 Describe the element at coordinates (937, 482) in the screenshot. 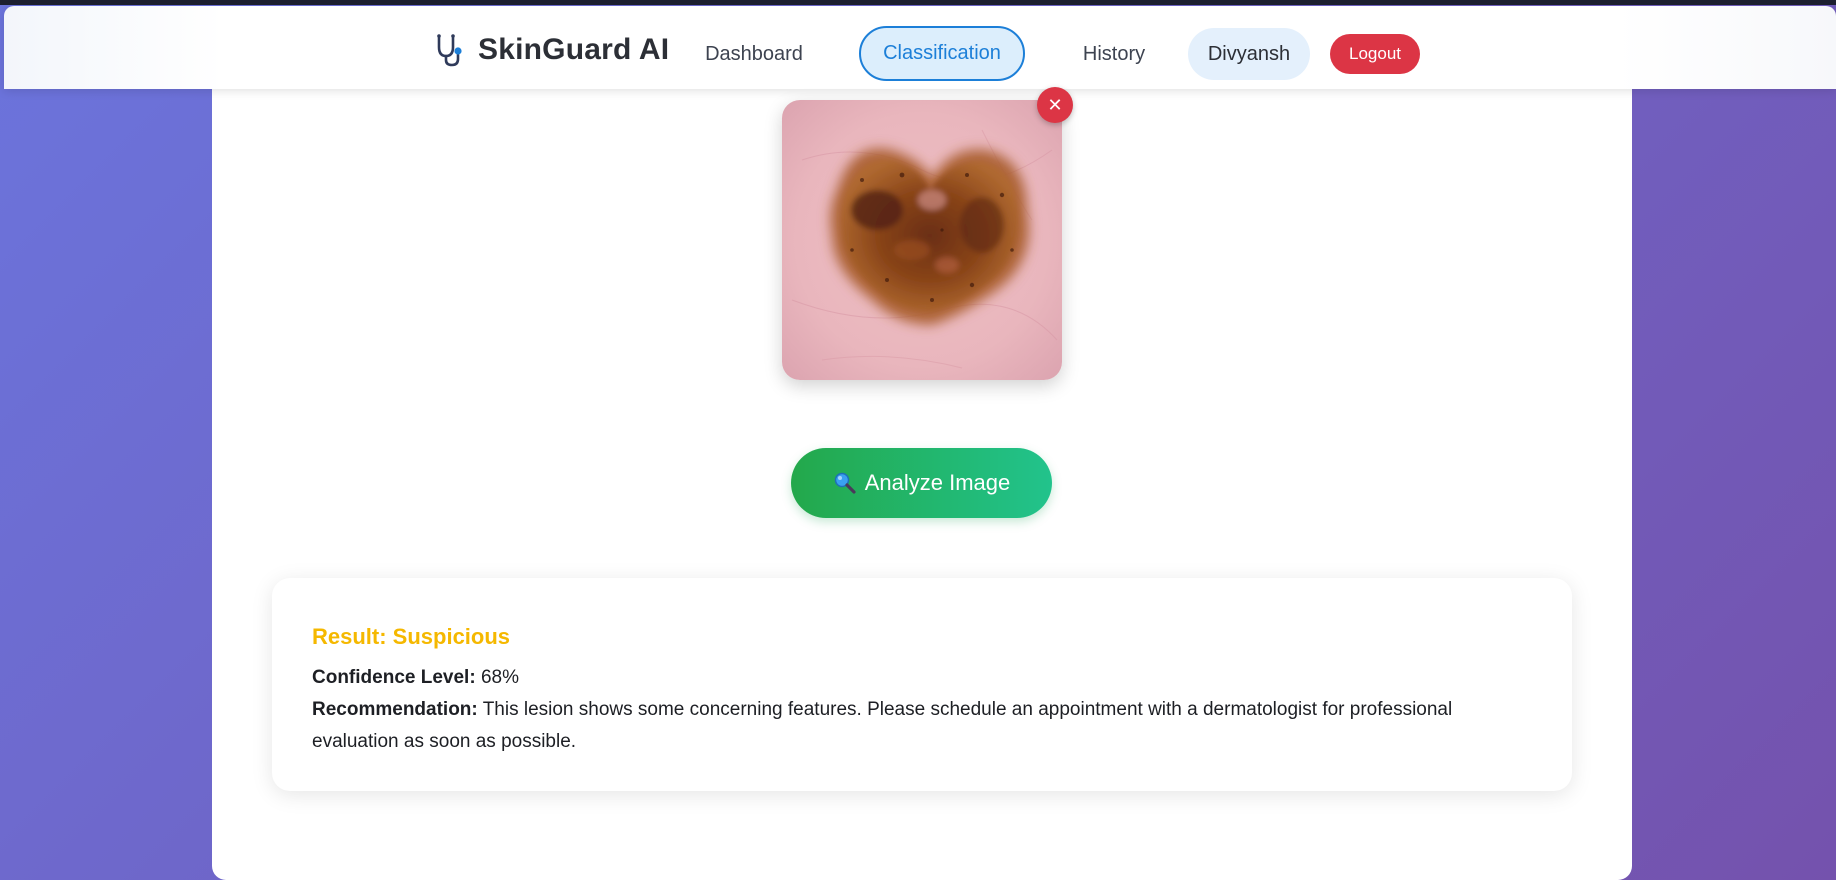

I see `analyze-button-label: Analyze Image` at that location.